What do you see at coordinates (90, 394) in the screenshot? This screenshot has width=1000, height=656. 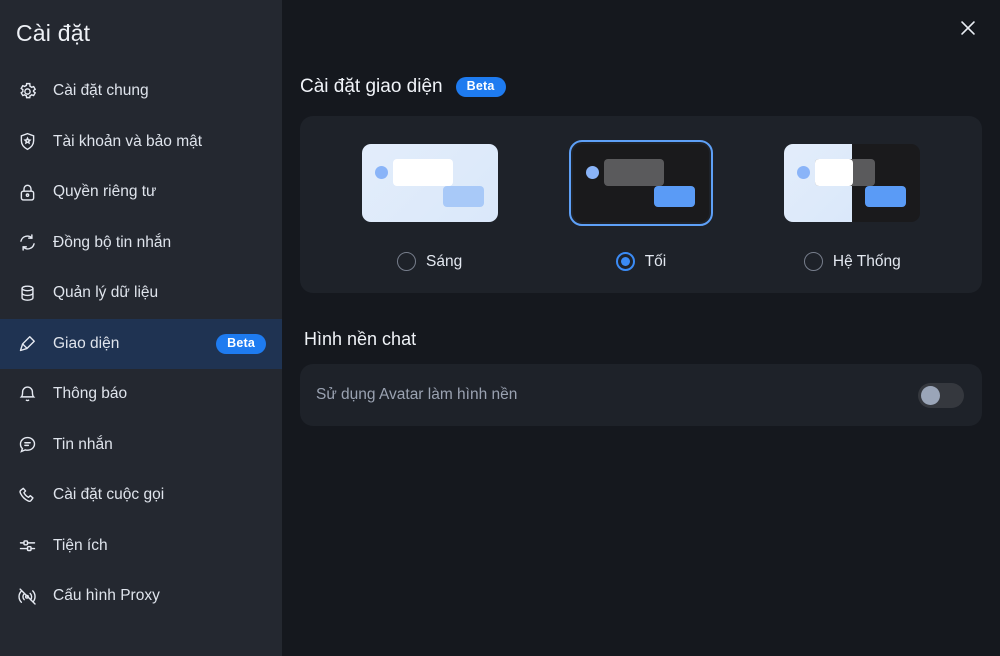 I see `sidebar-item-label: Thông báo` at bounding box center [90, 394].